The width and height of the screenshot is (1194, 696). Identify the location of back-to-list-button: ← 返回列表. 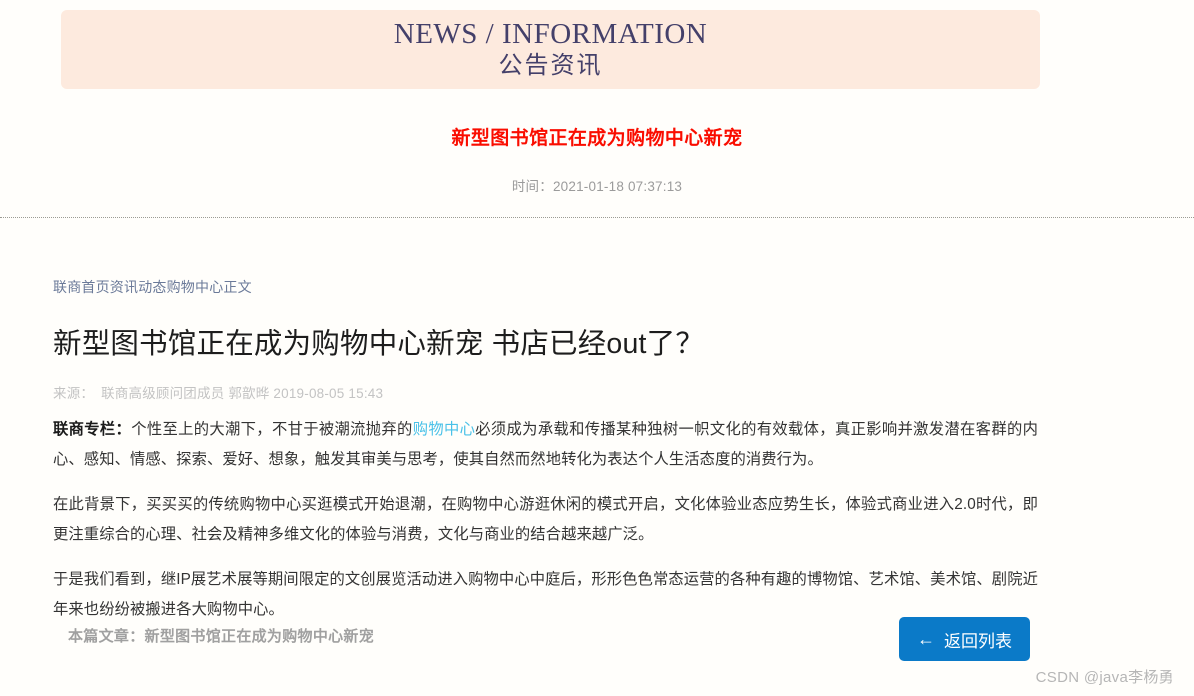
(964, 639).